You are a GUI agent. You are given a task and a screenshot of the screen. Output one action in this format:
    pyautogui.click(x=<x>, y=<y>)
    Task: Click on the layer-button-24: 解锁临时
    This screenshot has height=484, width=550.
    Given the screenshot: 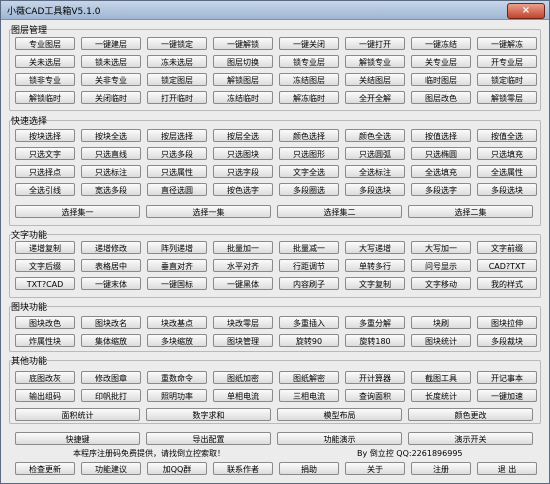 What is the action you would take?
    pyautogui.click(x=45, y=97)
    